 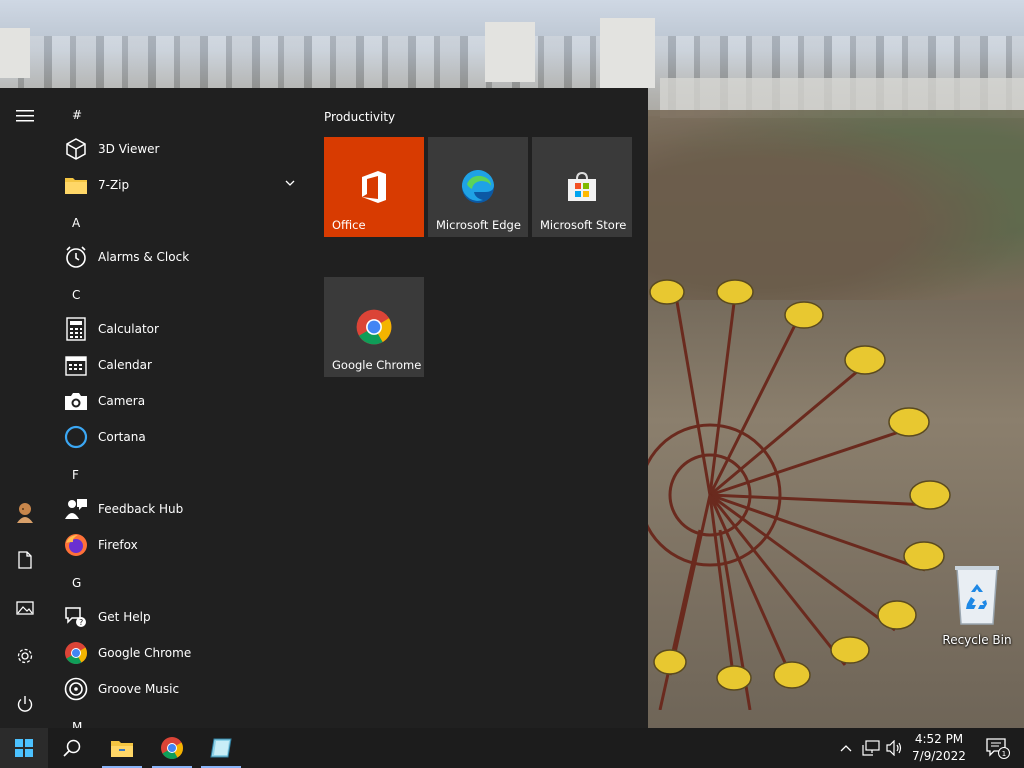 What do you see at coordinates (977, 595) in the screenshot?
I see `recycle-bin-icon` at bounding box center [977, 595].